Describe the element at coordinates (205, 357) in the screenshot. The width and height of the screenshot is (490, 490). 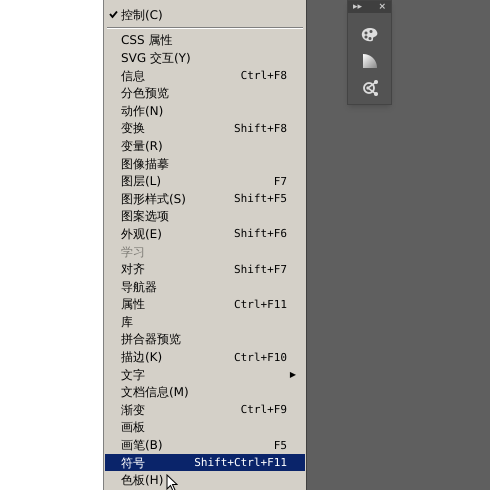
I see `menu-item: 描边(K) Ctrl+F10` at that location.